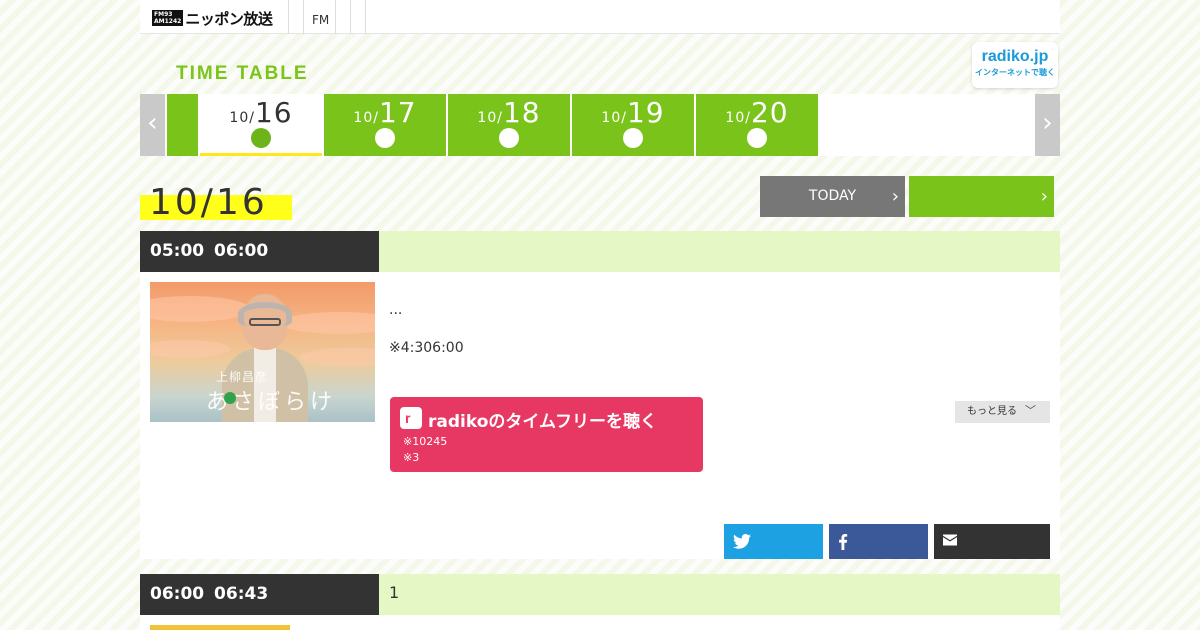 The height and width of the screenshot is (630, 1200). What do you see at coordinates (259, 594) in the screenshot?
I see `program-time: 06:00 06:43` at bounding box center [259, 594].